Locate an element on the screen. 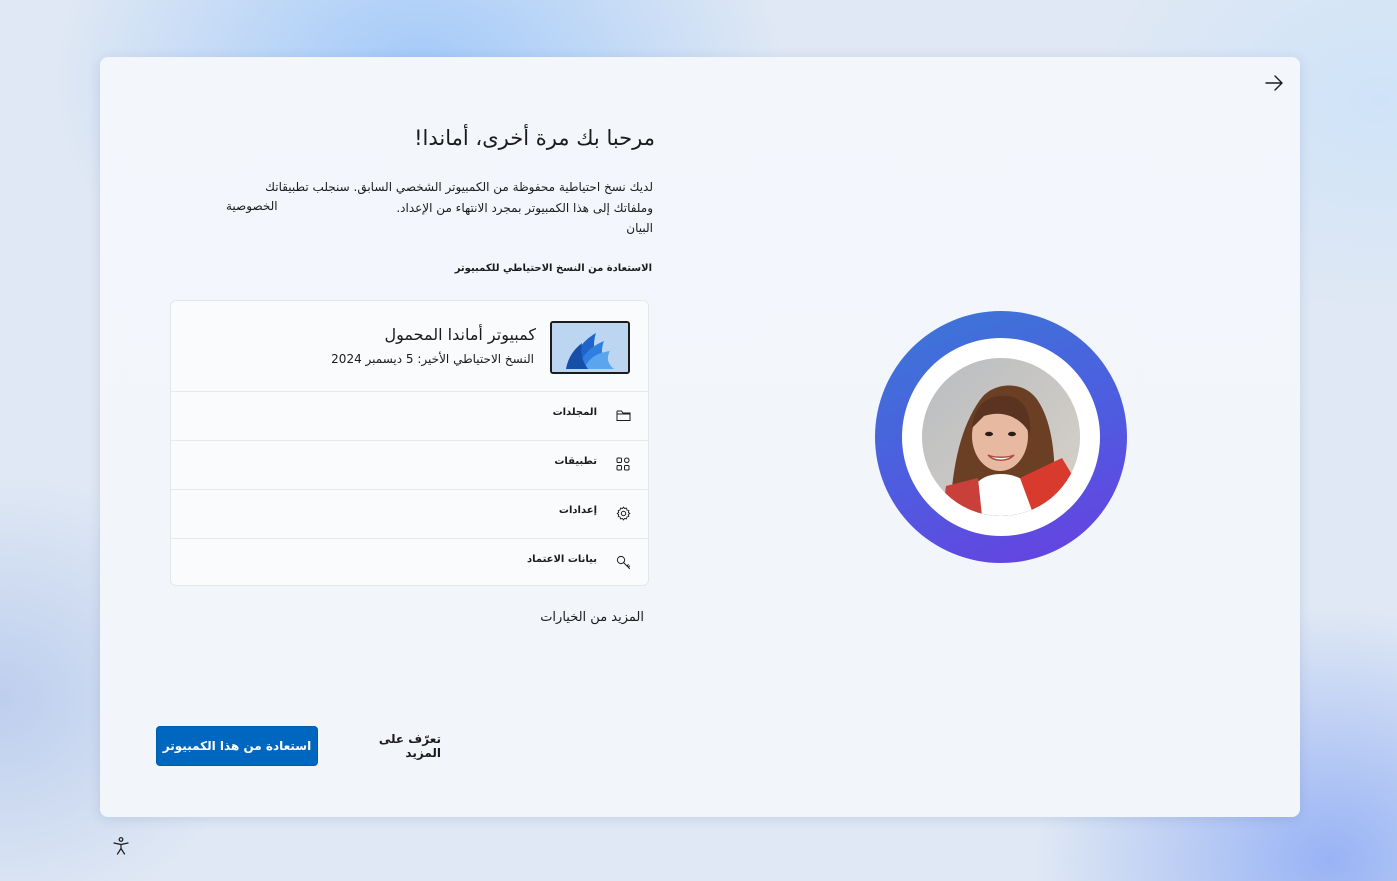 The image size is (1397, 881). arrow-right-icon is located at coordinates (1274, 83).